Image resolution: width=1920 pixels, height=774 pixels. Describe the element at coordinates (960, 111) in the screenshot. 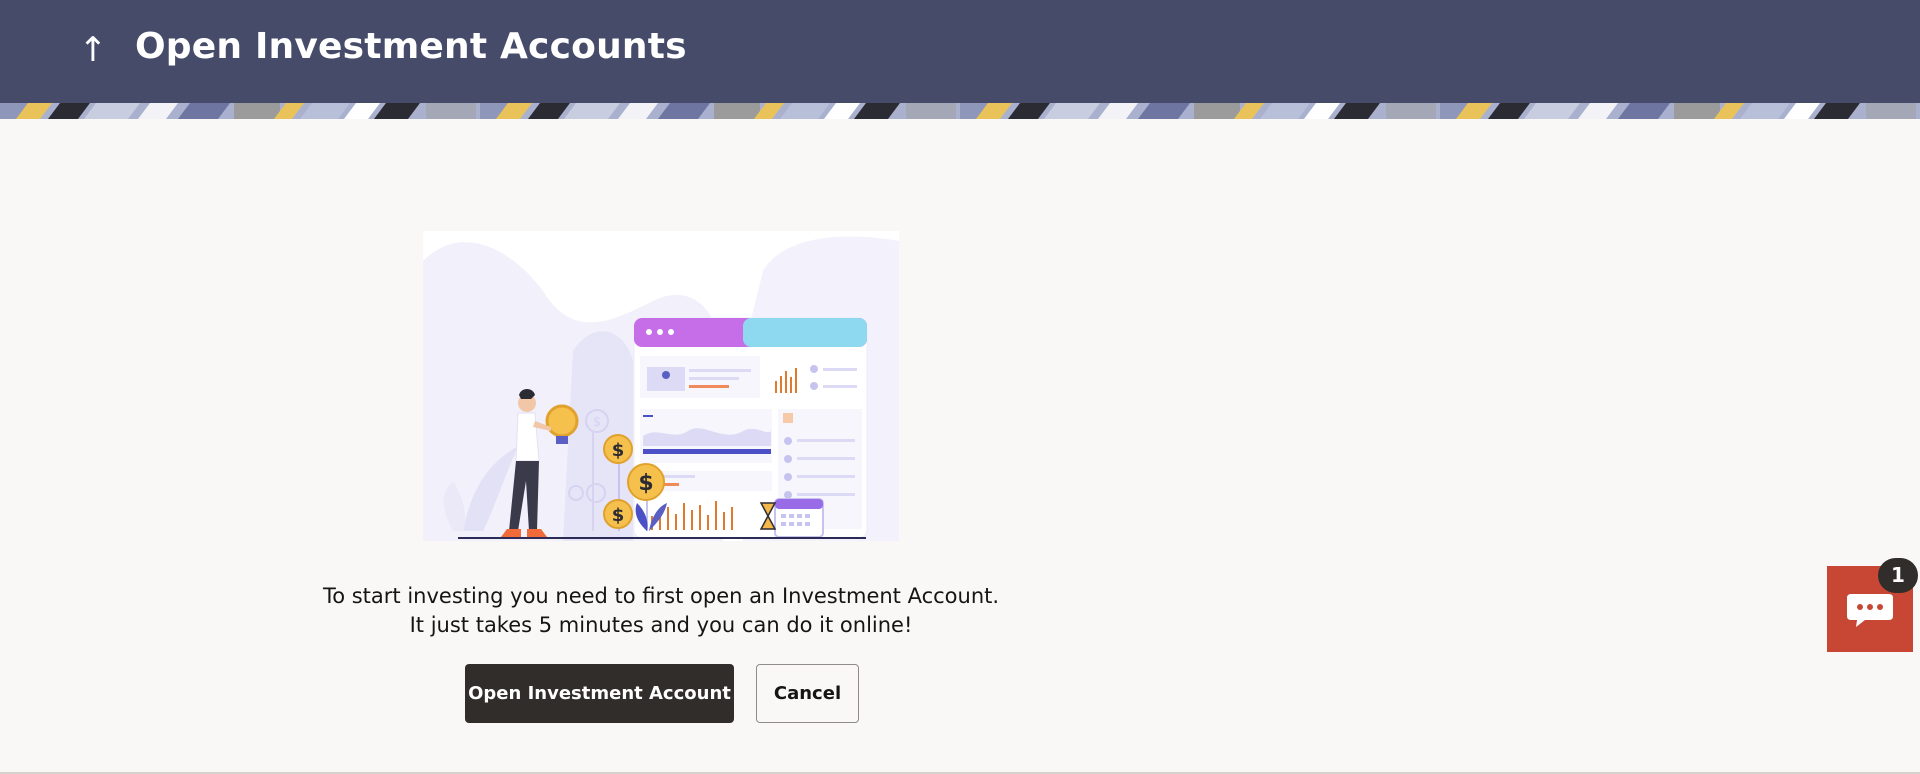

I see `decorative-banner` at that location.